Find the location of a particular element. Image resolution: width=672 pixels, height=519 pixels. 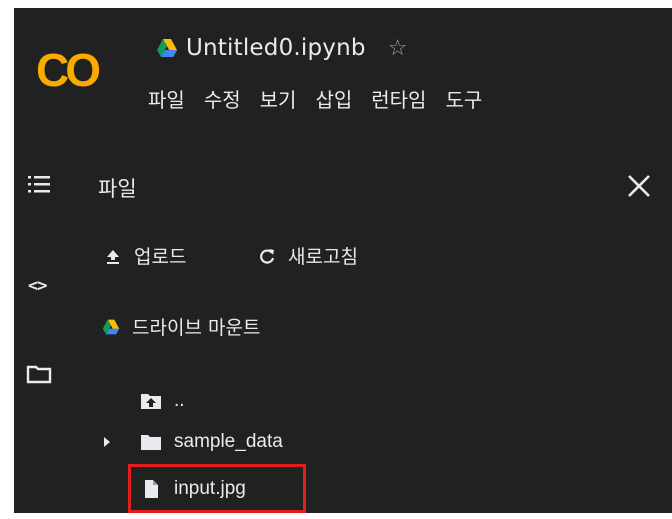

mount-drive-label: 드라이브 마운트 is located at coordinates (196, 328).